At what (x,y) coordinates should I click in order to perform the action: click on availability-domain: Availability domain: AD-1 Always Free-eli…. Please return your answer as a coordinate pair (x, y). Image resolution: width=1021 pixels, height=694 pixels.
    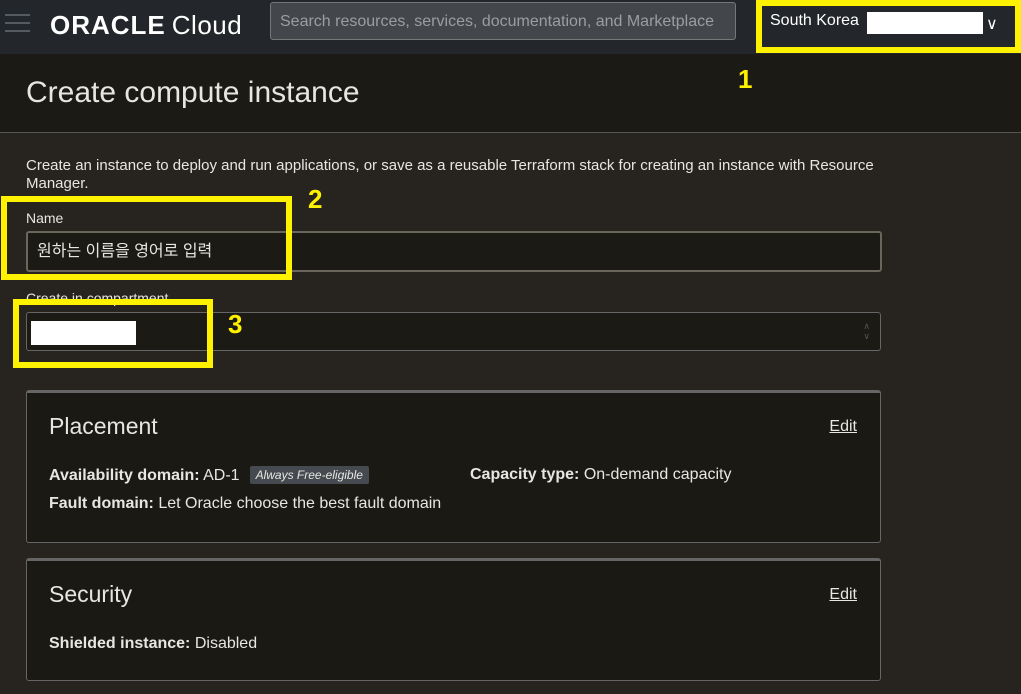
    Looking at the image, I should click on (209, 475).